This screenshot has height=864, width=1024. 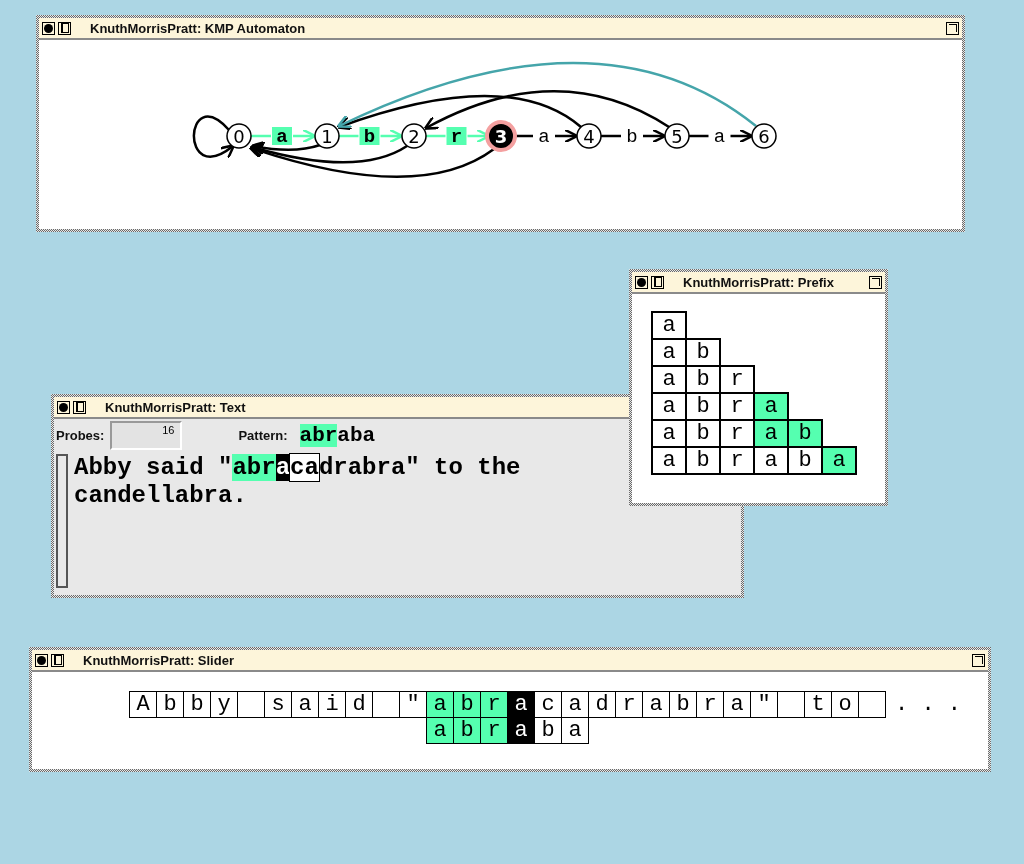 I want to click on scrollbar, so click(x=62, y=521).